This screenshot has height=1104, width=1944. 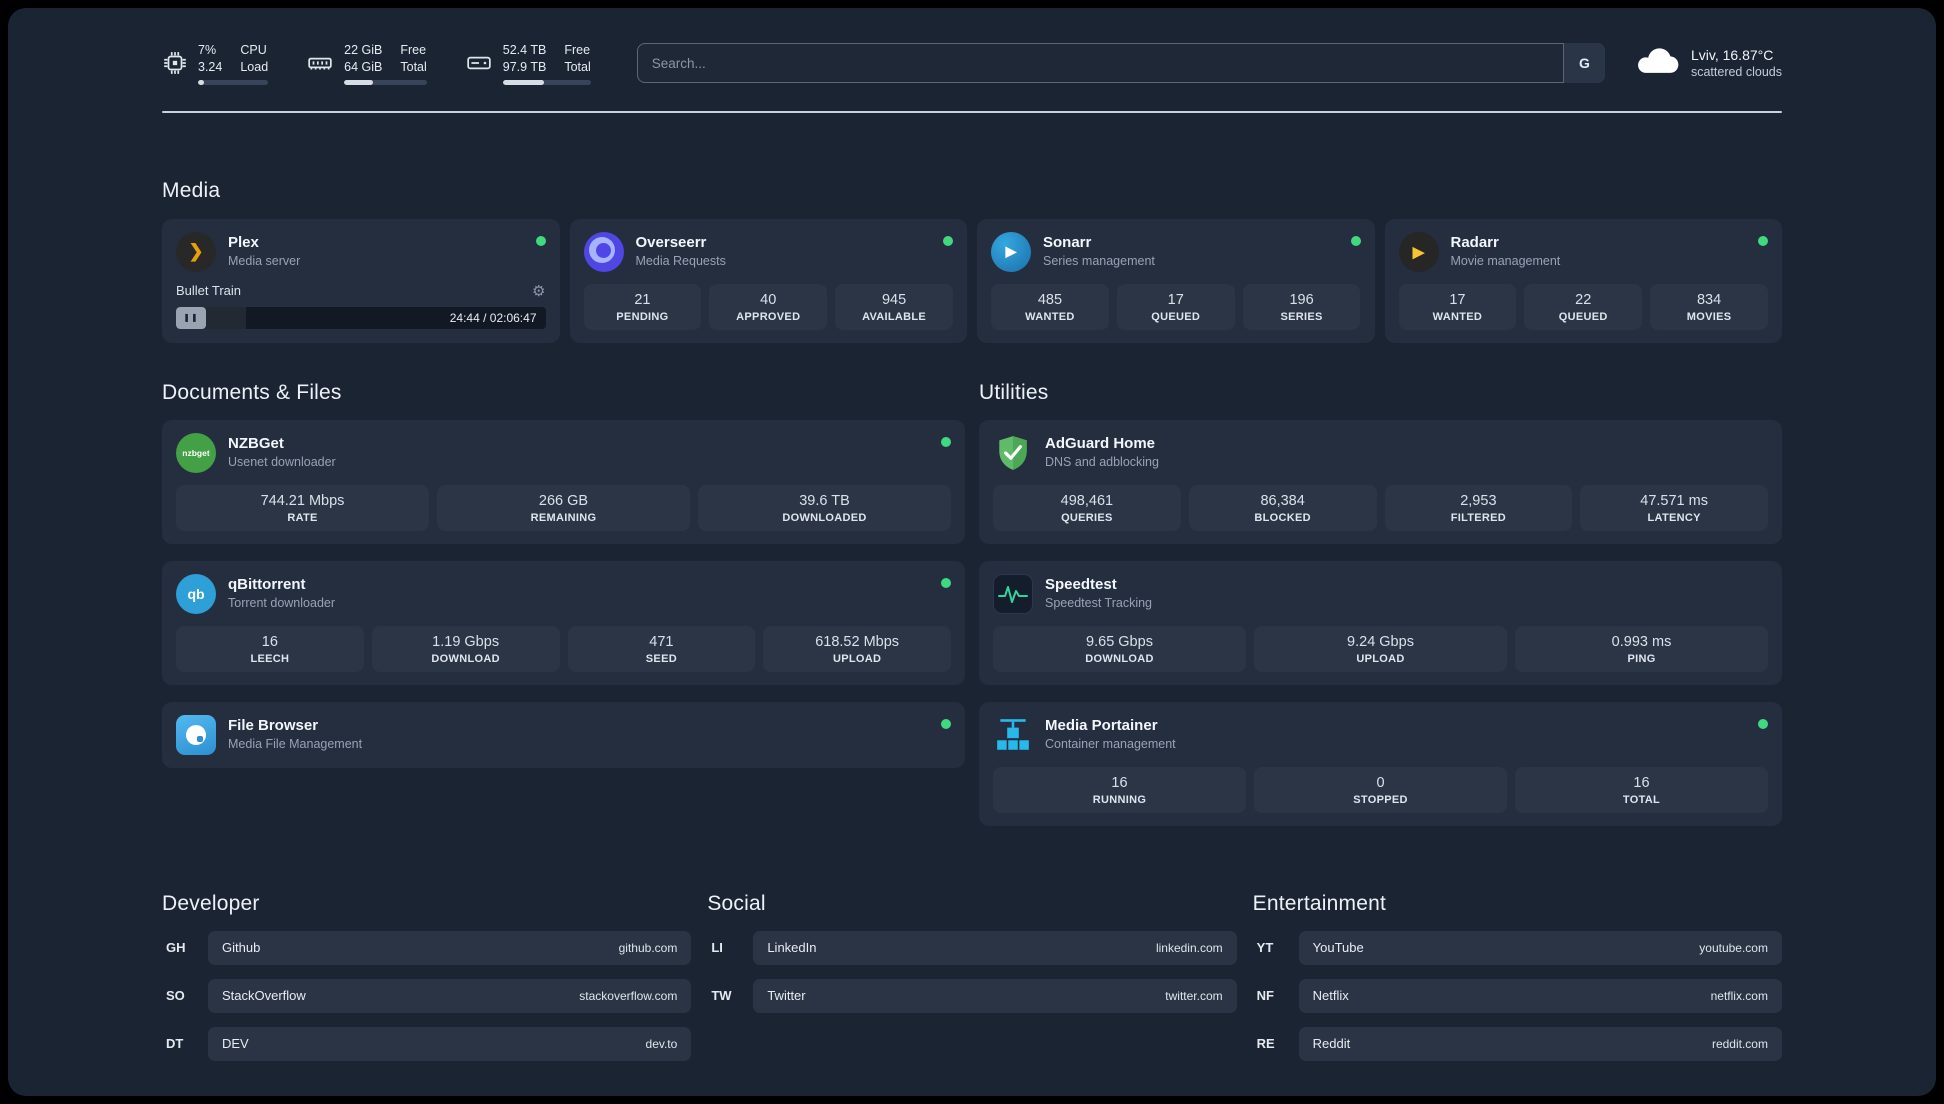 What do you see at coordinates (493, 317) in the screenshot?
I see `playback-time: 24:44 / 02:06:47` at bounding box center [493, 317].